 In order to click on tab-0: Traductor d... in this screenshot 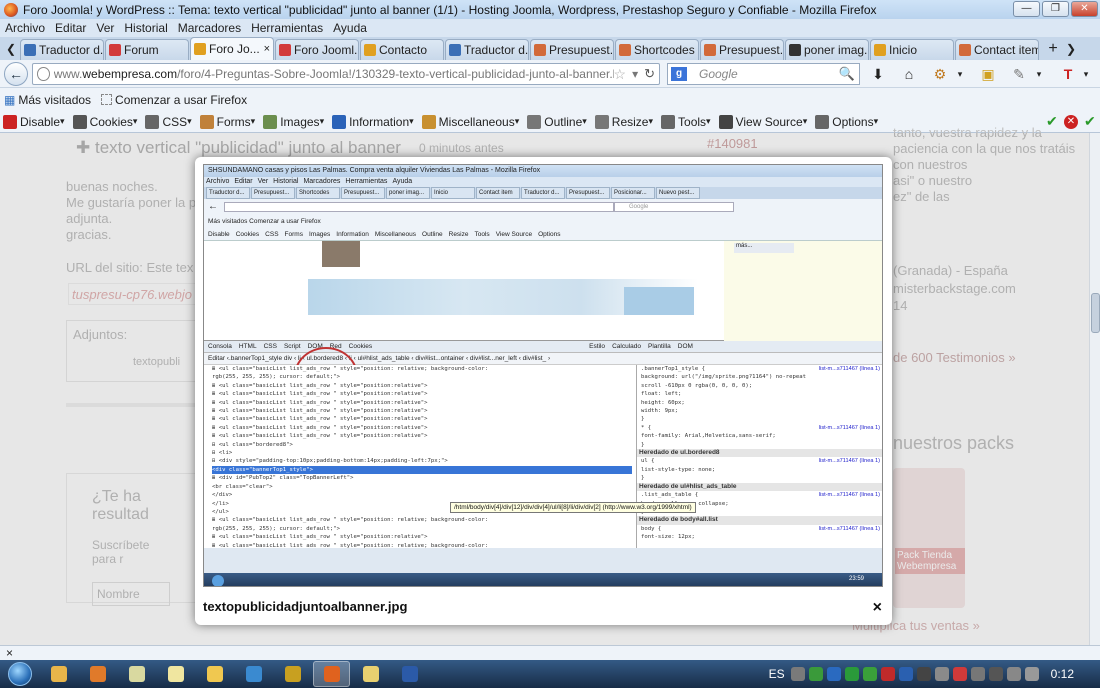, I will do `click(62, 49)`.